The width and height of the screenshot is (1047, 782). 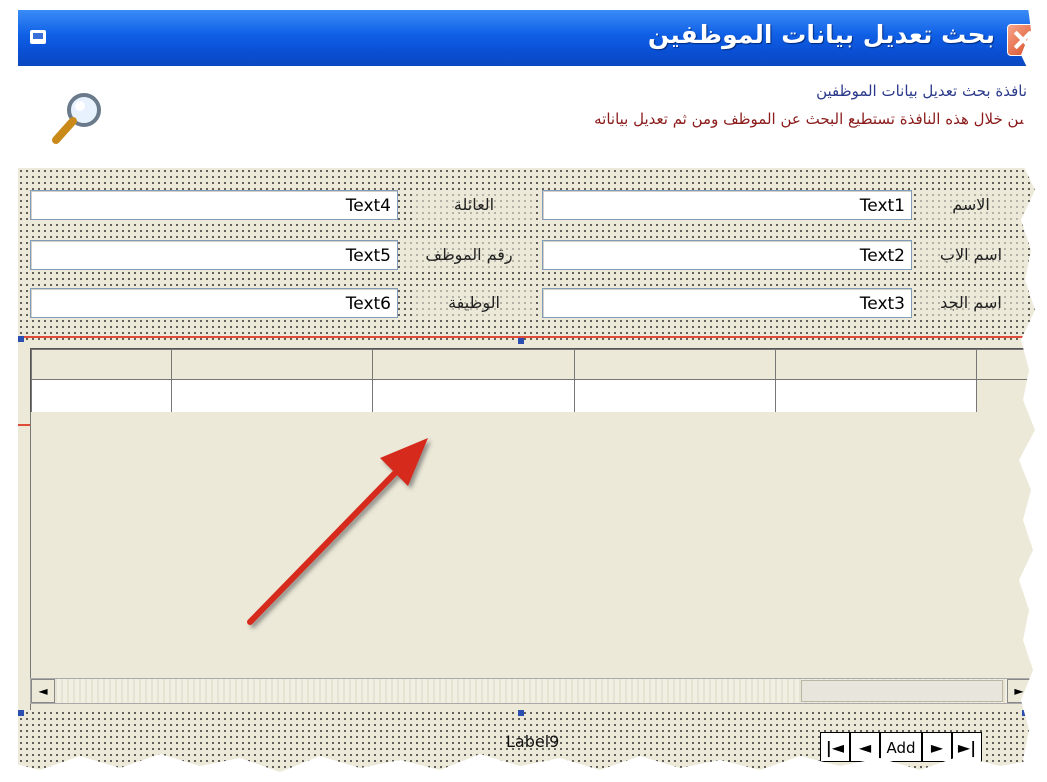 What do you see at coordinates (727, 255) in the screenshot?
I see `father-name-field: Text2` at bounding box center [727, 255].